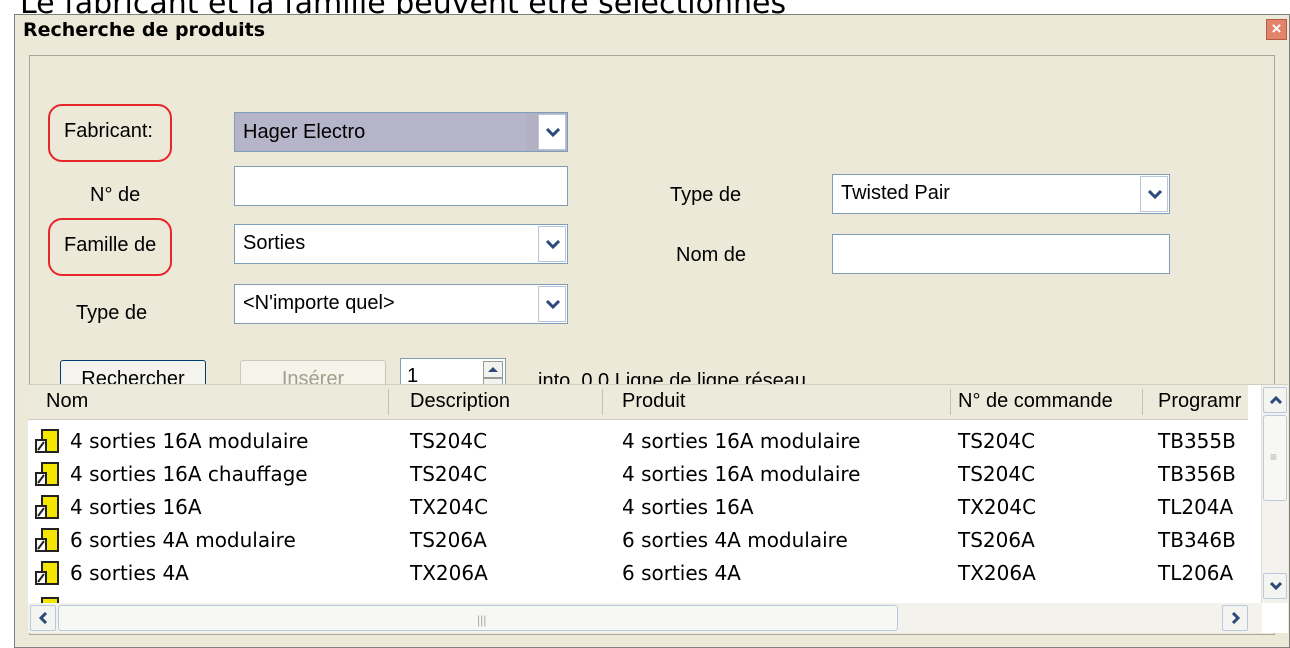  Describe the element at coordinates (711, 255) in the screenshot. I see `name-label: Nom de` at that location.